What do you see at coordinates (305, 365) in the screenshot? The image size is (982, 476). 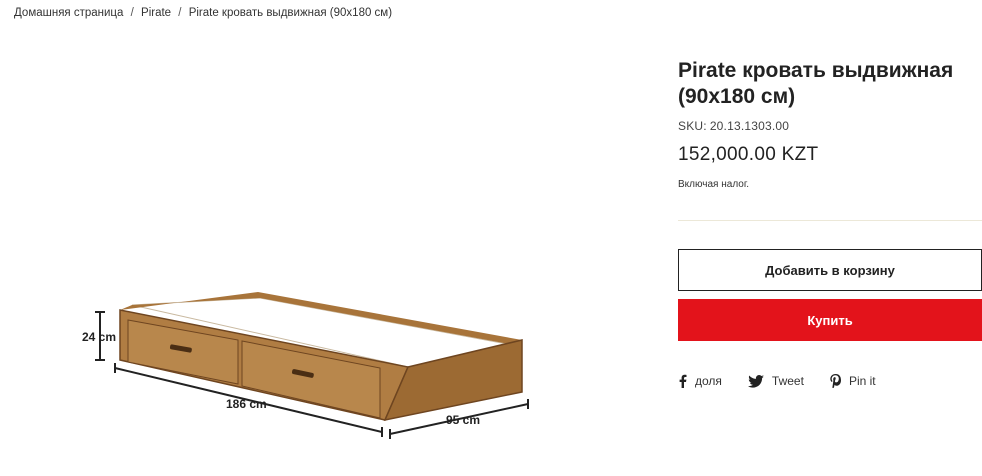 I see `trundle-bed-illustration: 24 cm 186 cm 95 cm` at bounding box center [305, 365].